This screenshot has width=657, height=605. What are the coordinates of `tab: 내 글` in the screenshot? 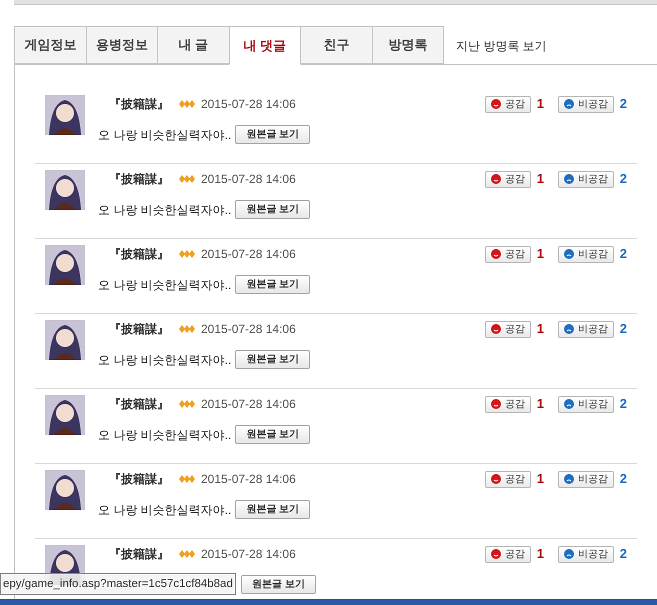 It's located at (193, 45).